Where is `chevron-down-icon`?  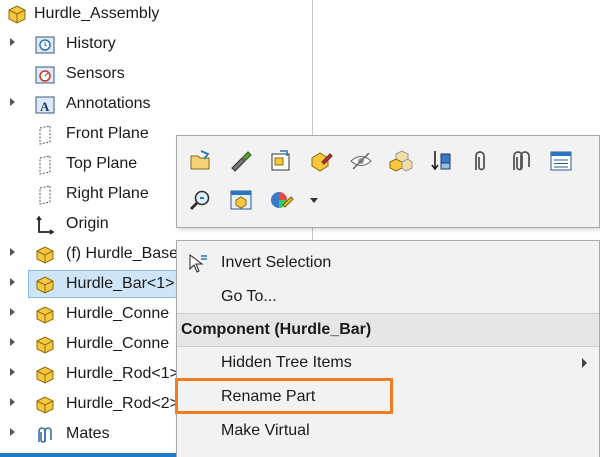
chevron-down-icon is located at coordinates (314, 200).